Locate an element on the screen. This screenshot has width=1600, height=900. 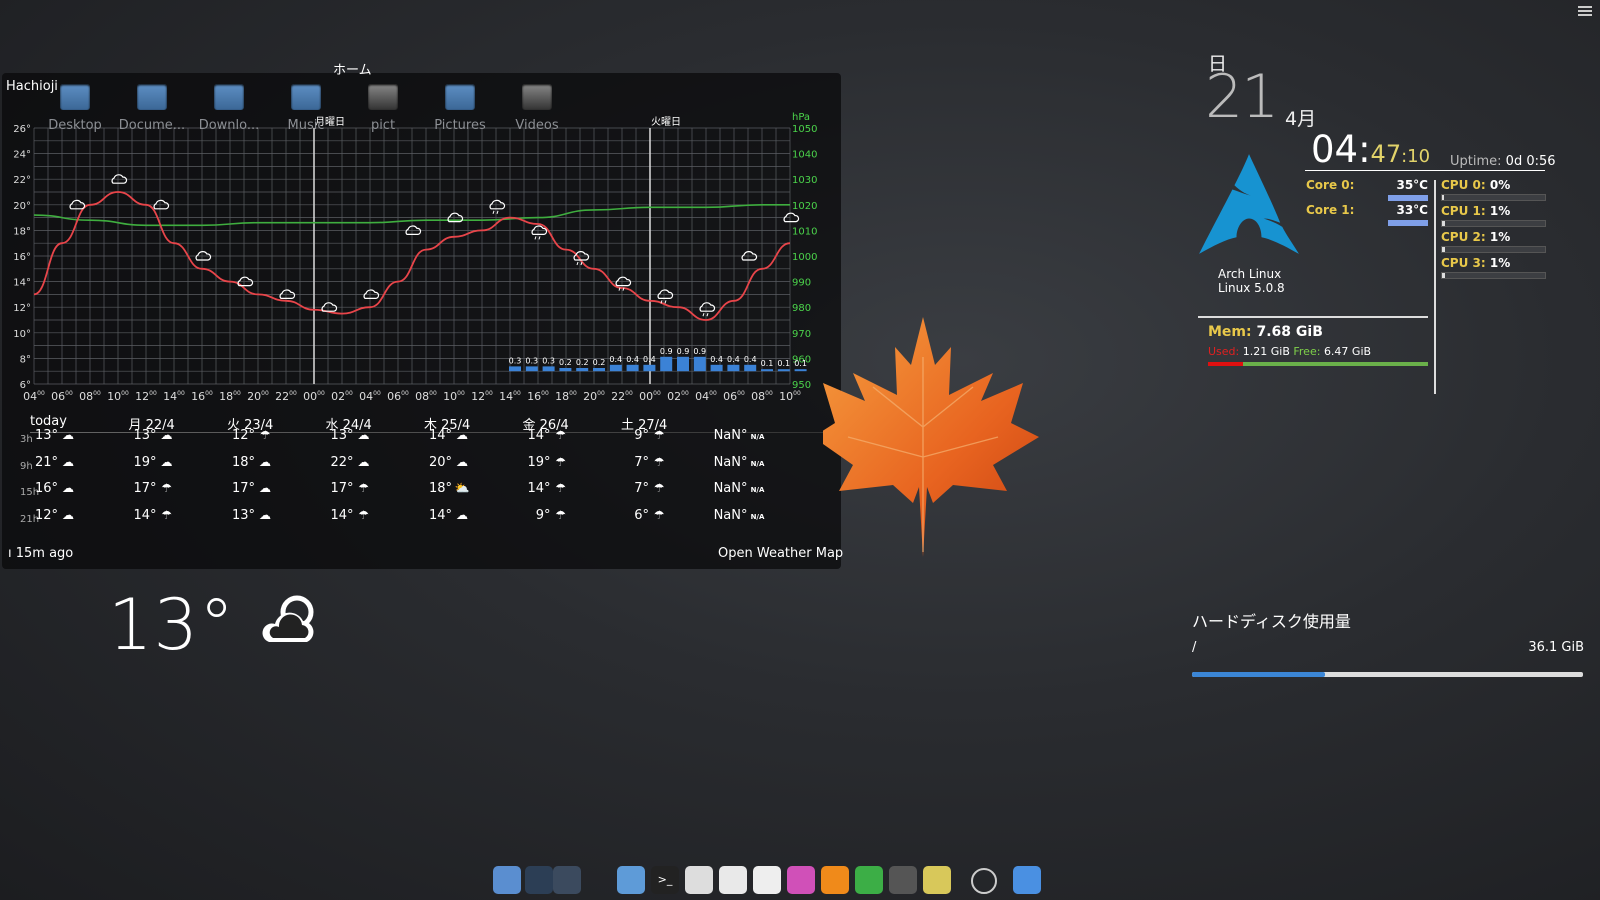
forecast-cell: 21° ☁ is located at coordinates (48, 462).